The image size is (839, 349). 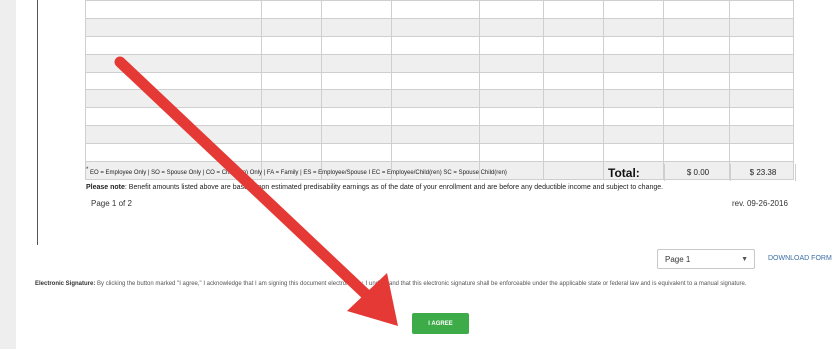 What do you see at coordinates (105, 187) in the screenshot?
I see `note-label: Please note` at bounding box center [105, 187].